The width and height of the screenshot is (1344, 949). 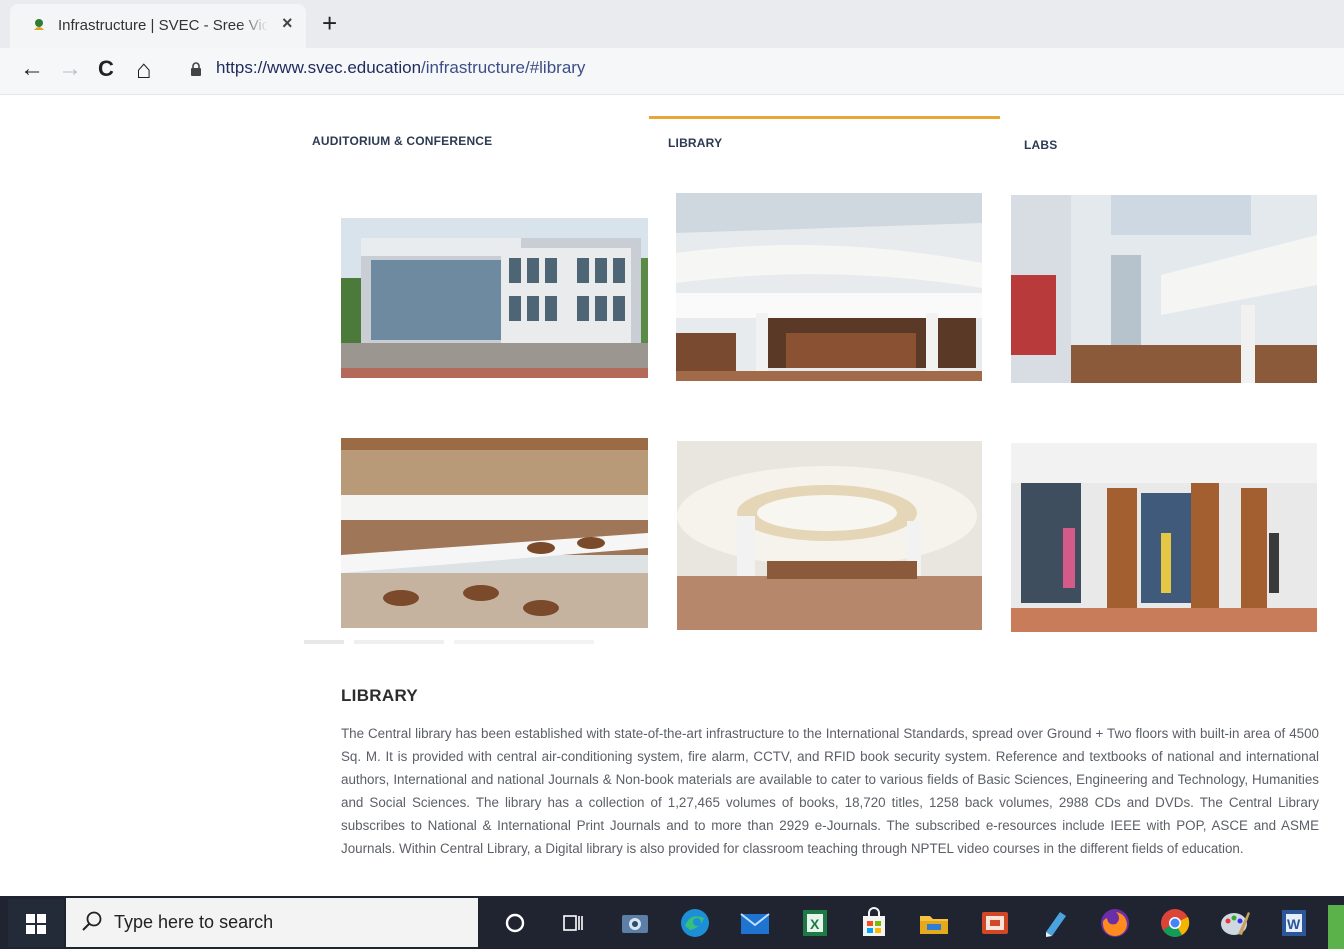 What do you see at coordinates (1175, 923) in the screenshot?
I see `chrome-icon` at bounding box center [1175, 923].